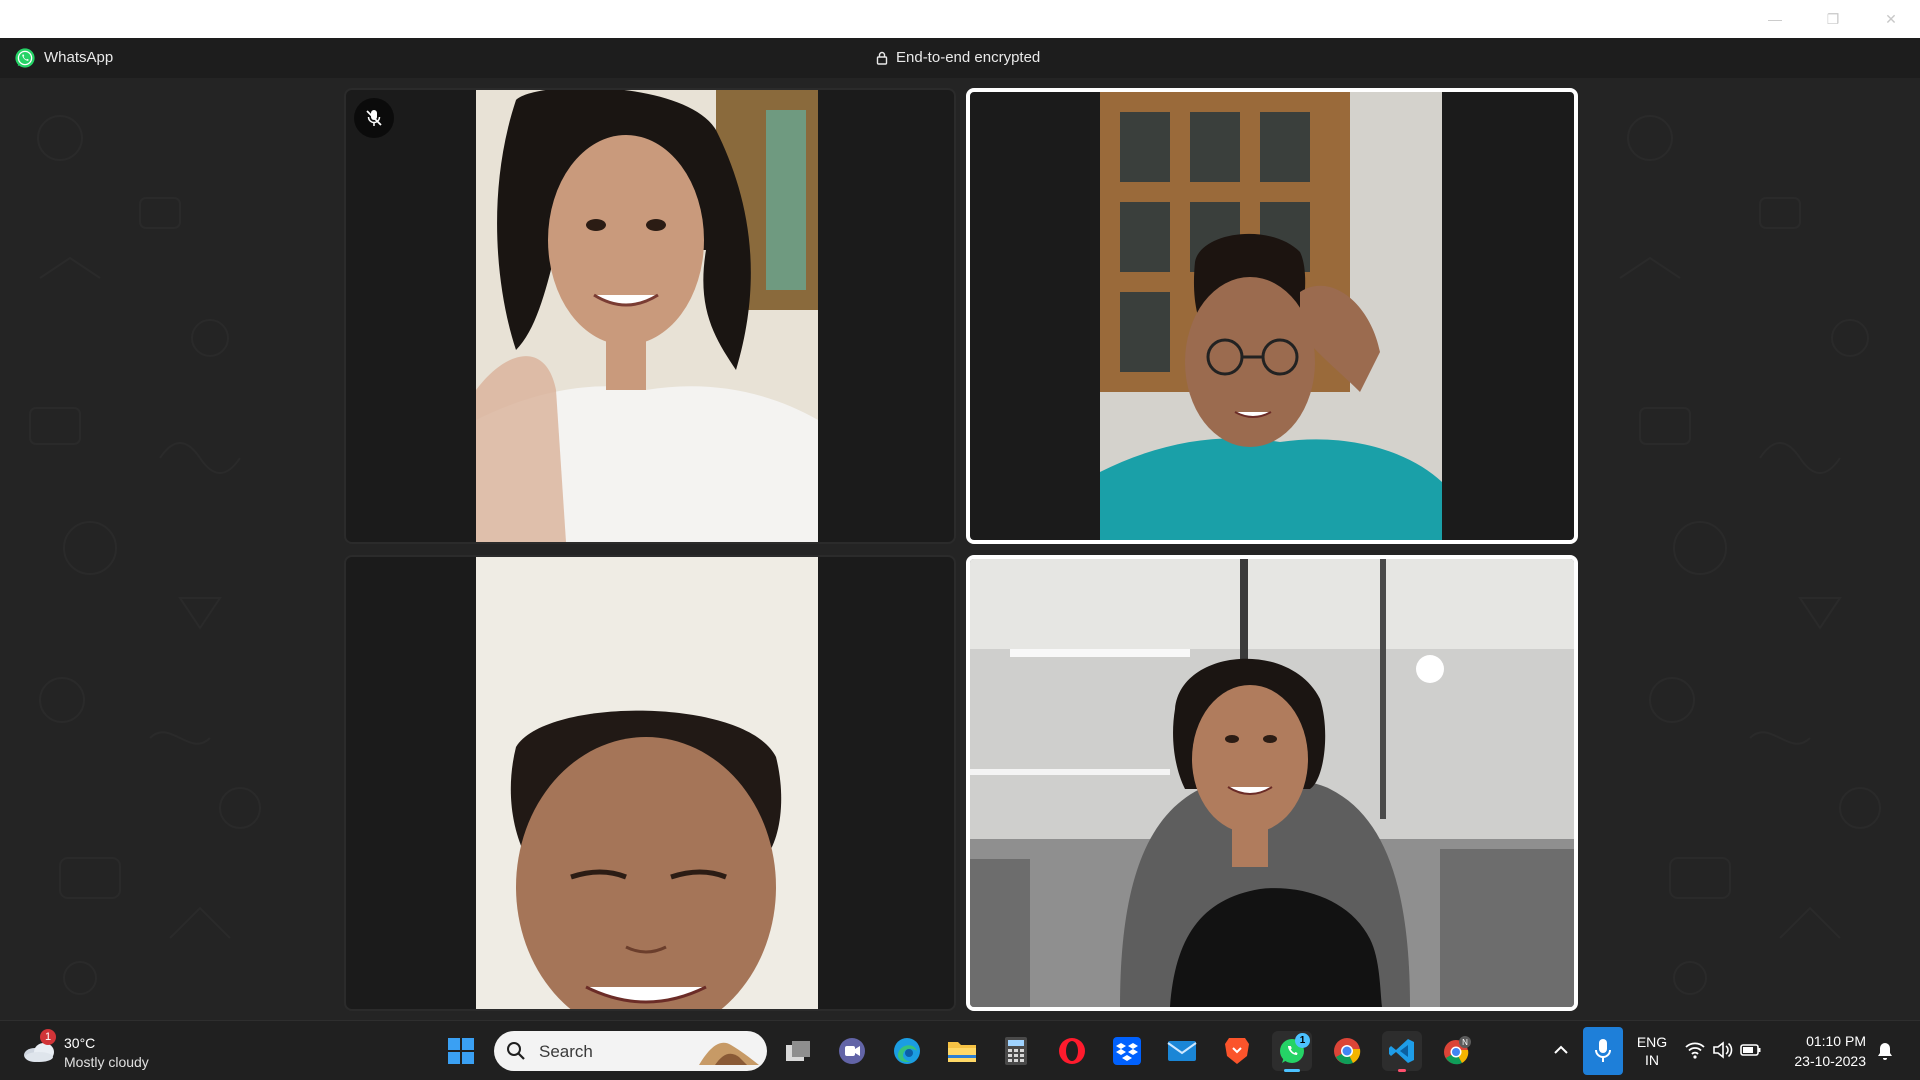 The width and height of the screenshot is (1920, 1080). What do you see at coordinates (80, 1043) in the screenshot?
I see `weather-temperature: 30°C` at bounding box center [80, 1043].